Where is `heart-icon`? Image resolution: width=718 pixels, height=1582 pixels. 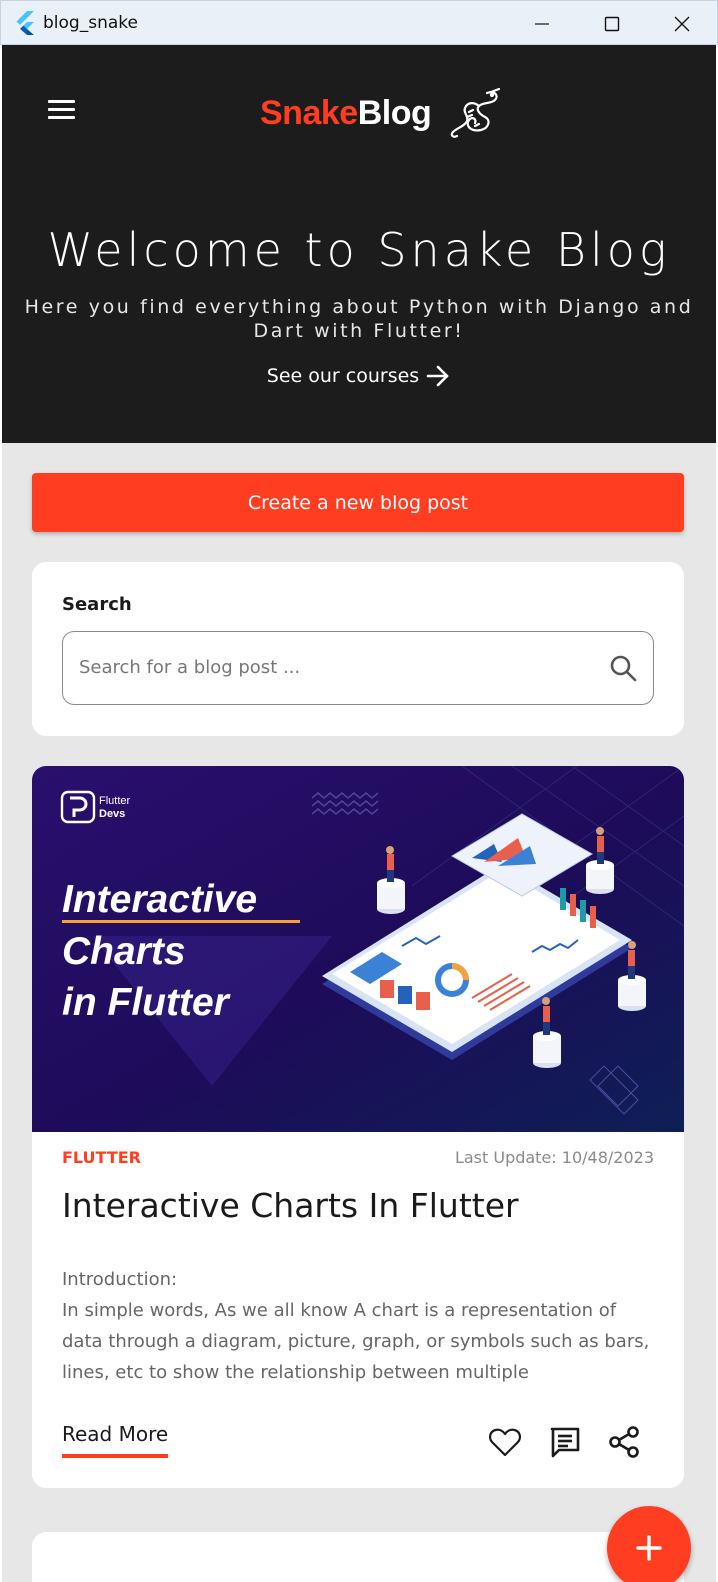
heart-icon is located at coordinates (505, 1442).